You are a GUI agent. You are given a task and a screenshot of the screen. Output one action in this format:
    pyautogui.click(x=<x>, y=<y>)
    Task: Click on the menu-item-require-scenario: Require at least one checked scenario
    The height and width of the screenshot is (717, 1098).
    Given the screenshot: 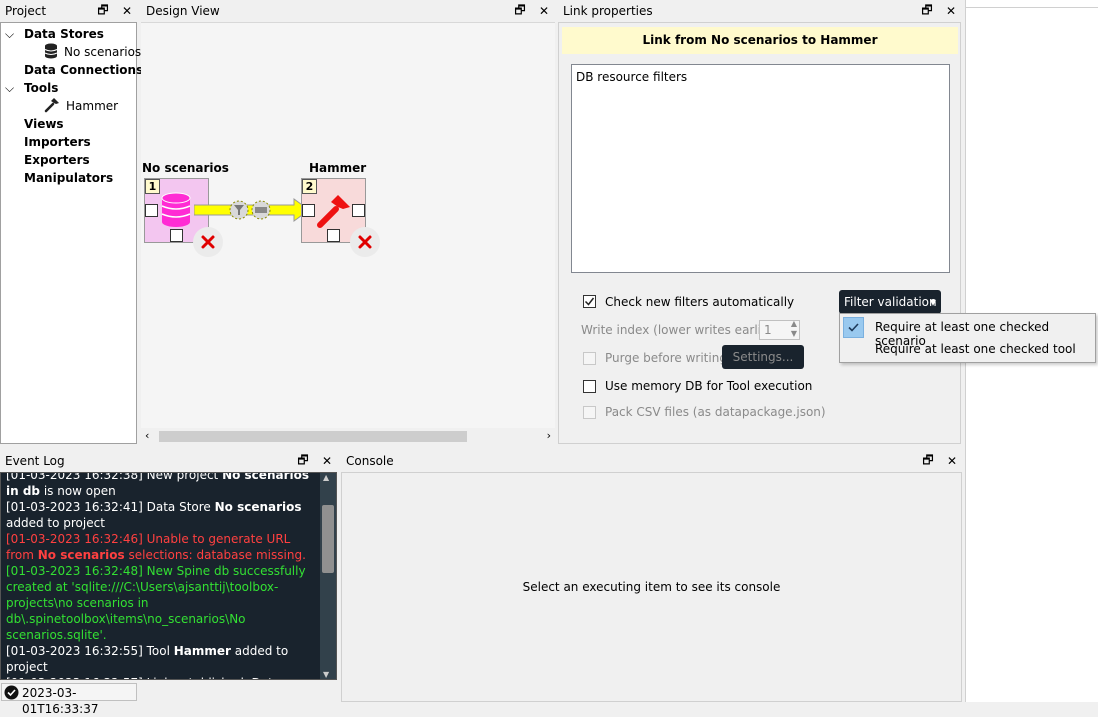 What is the action you would take?
    pyautogui.click(x=967, y=332)
    